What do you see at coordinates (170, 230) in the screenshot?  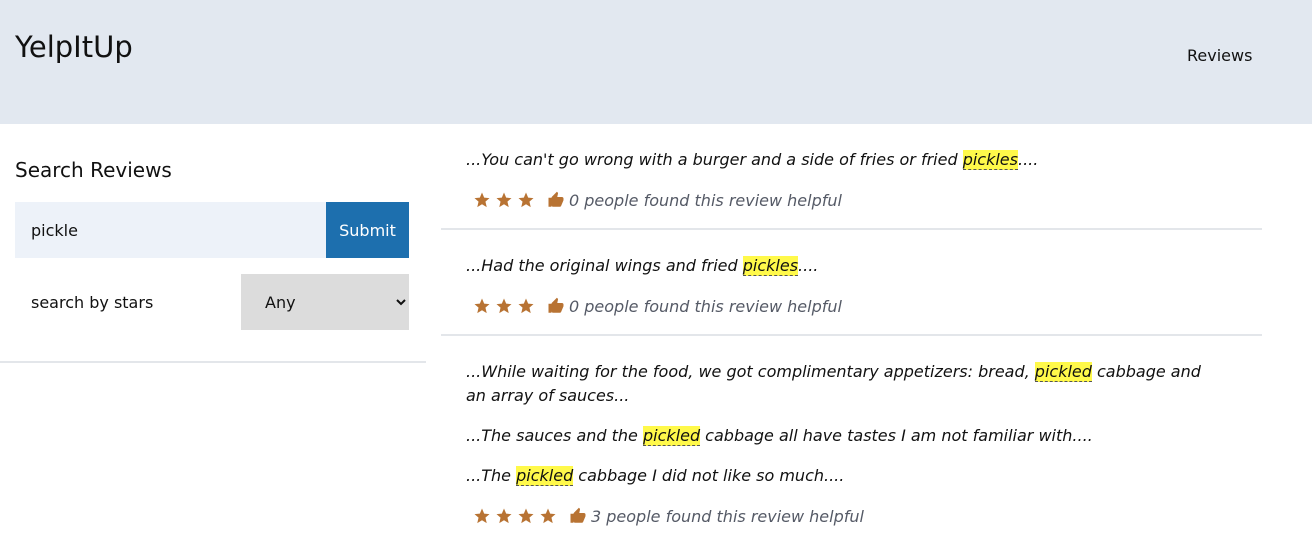 I see `search-input` at bounding box center [170, 230].